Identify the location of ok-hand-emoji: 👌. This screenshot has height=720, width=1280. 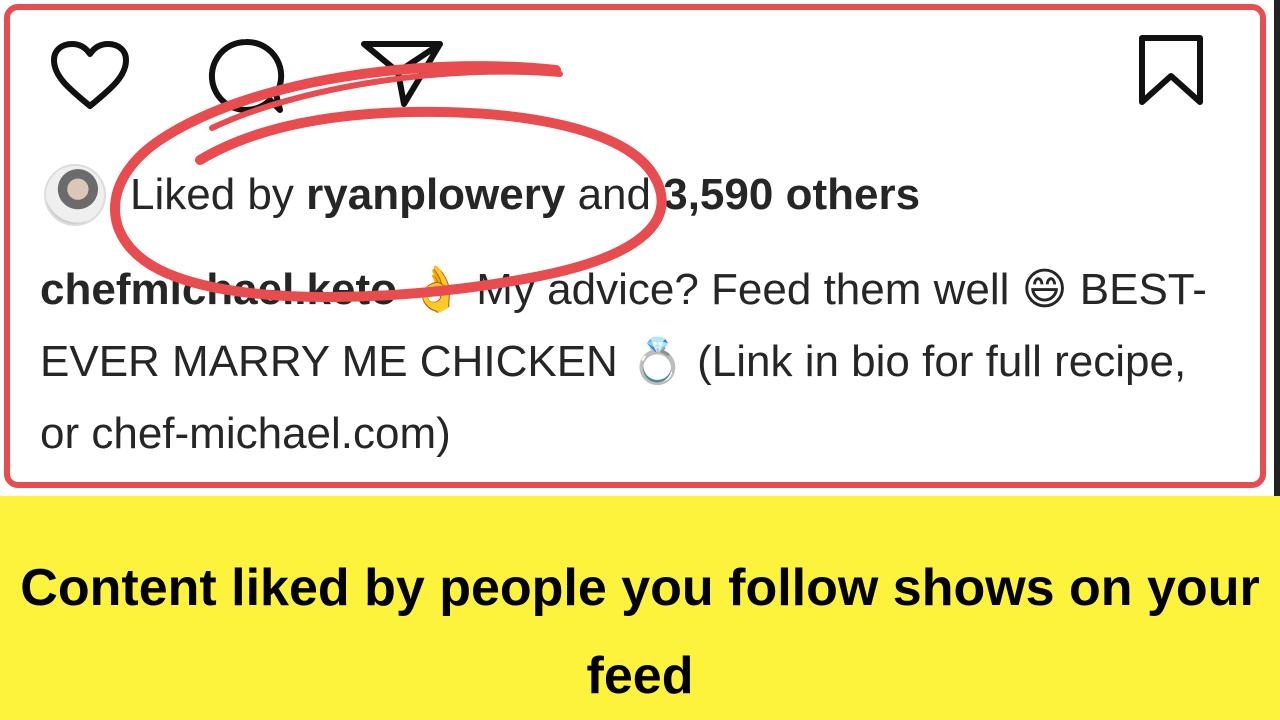
(437, 289).